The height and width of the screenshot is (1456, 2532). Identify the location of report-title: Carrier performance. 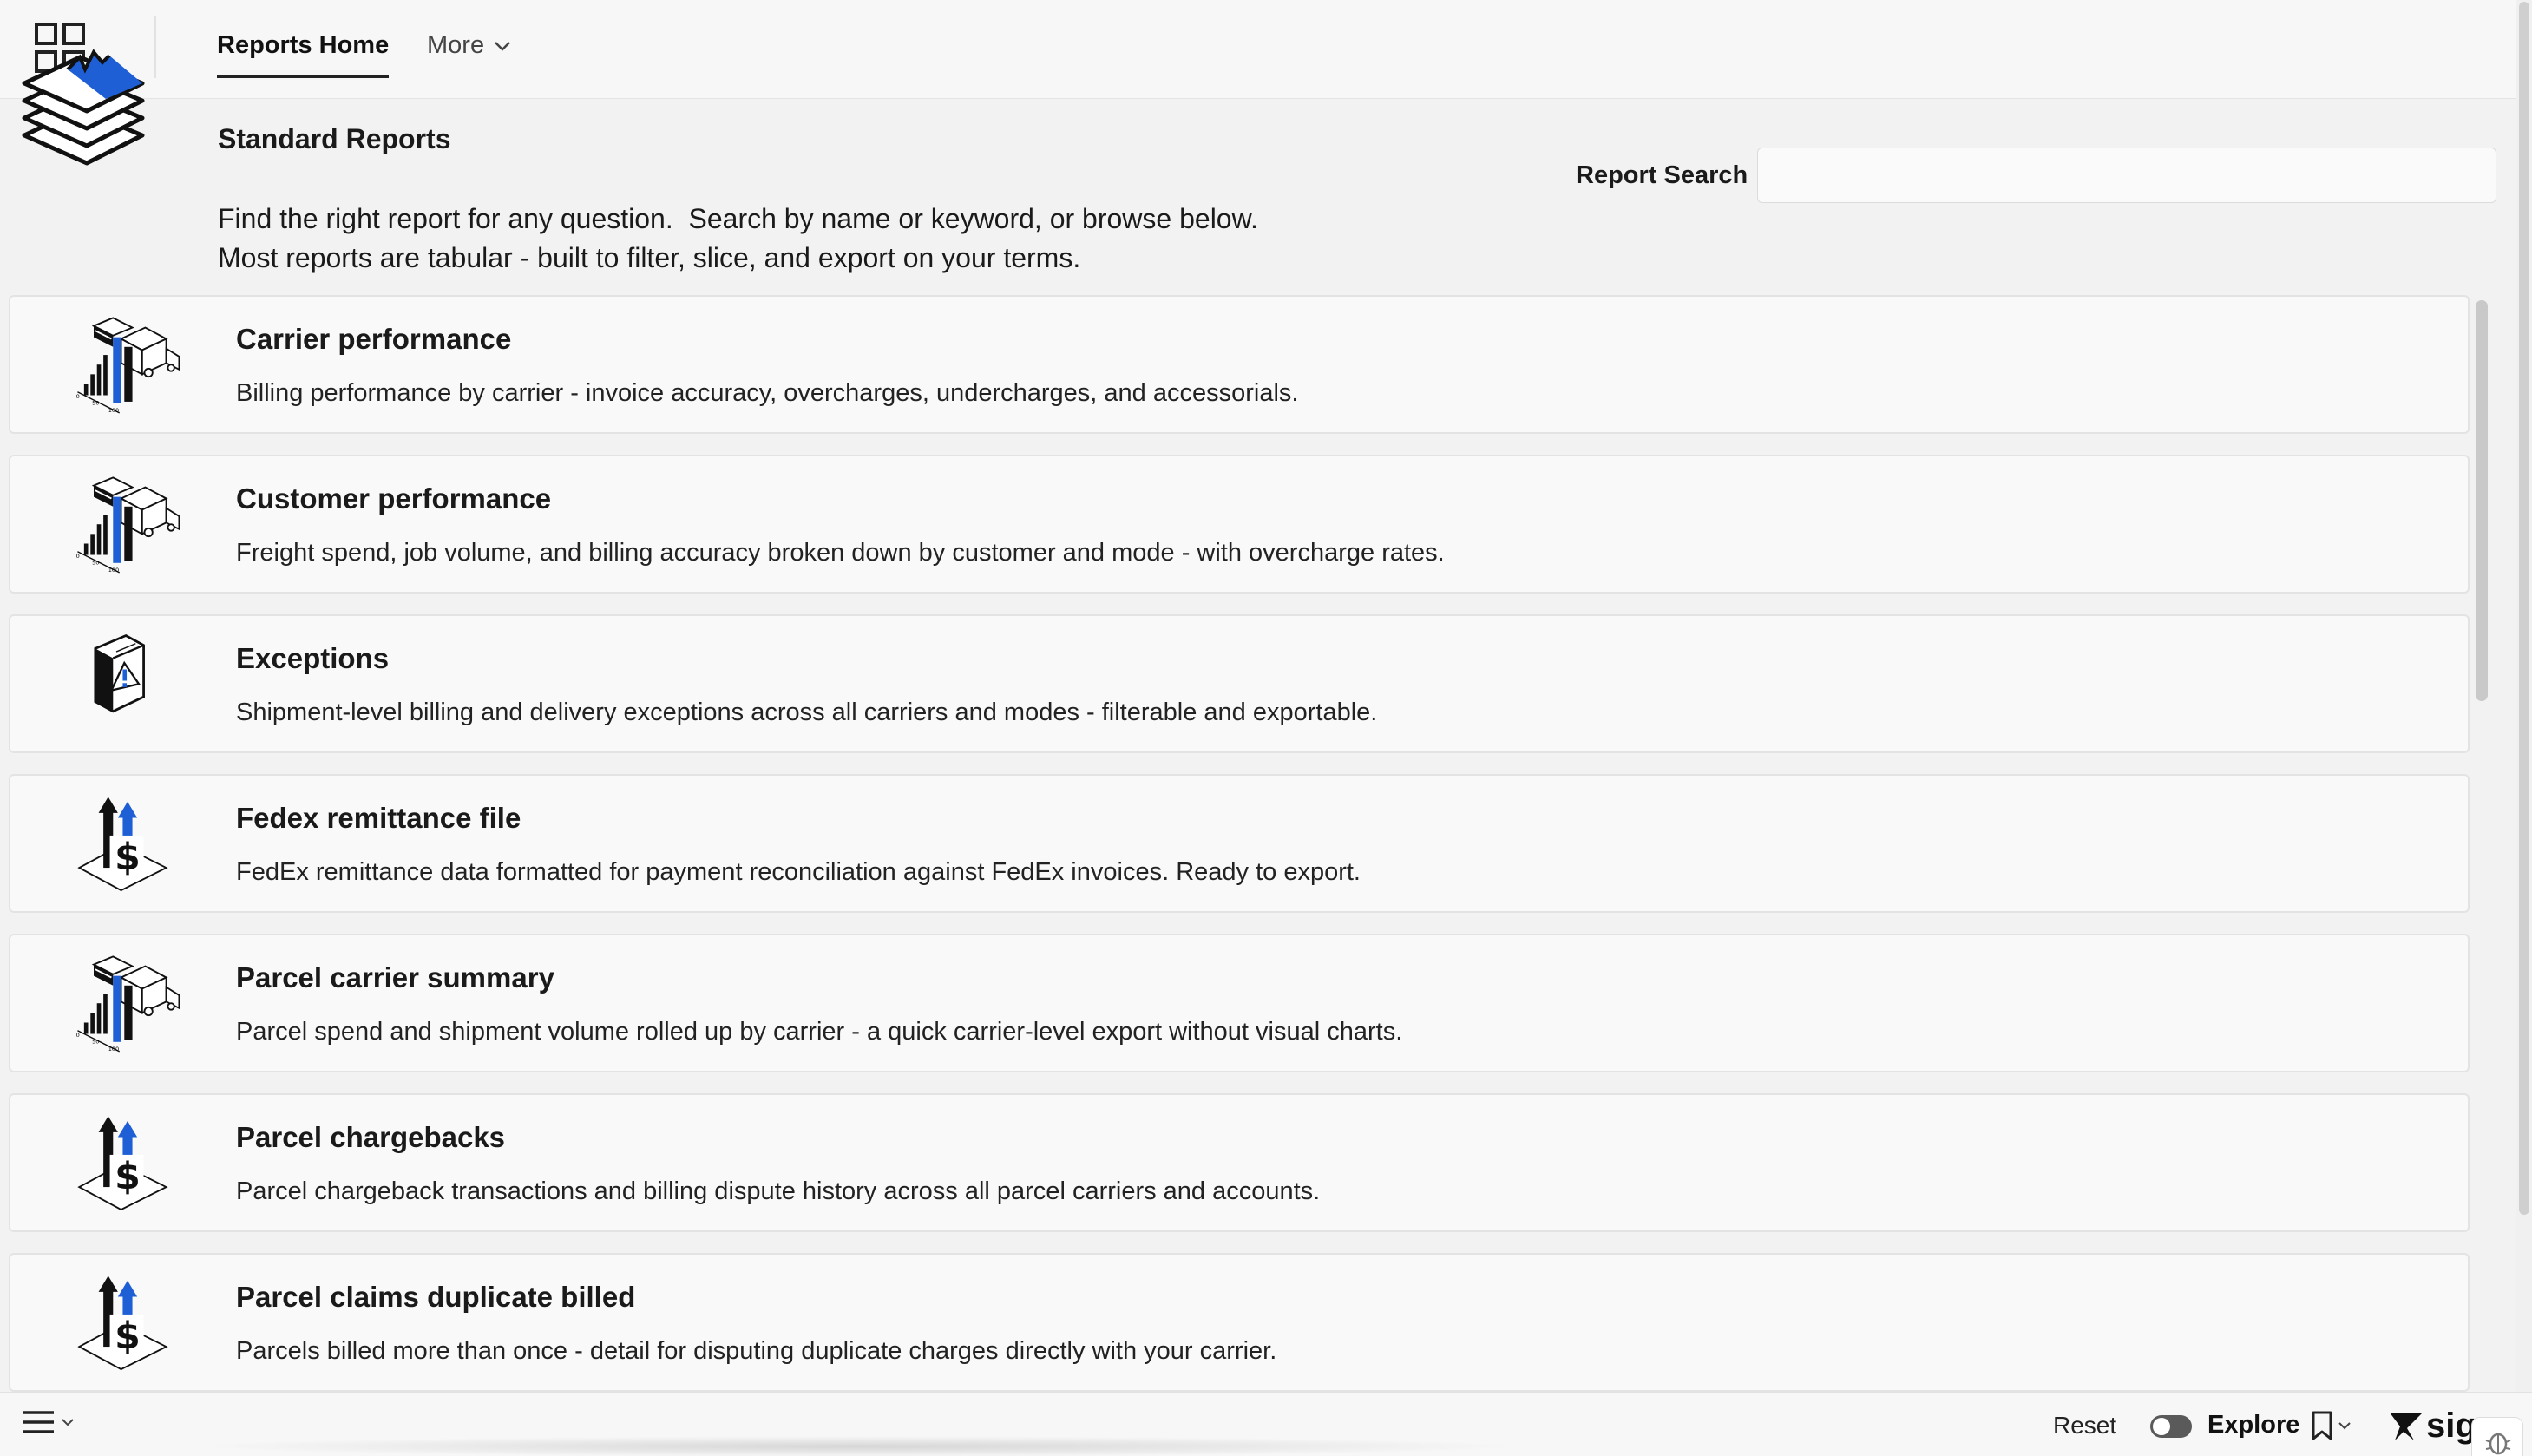
(374, 339).